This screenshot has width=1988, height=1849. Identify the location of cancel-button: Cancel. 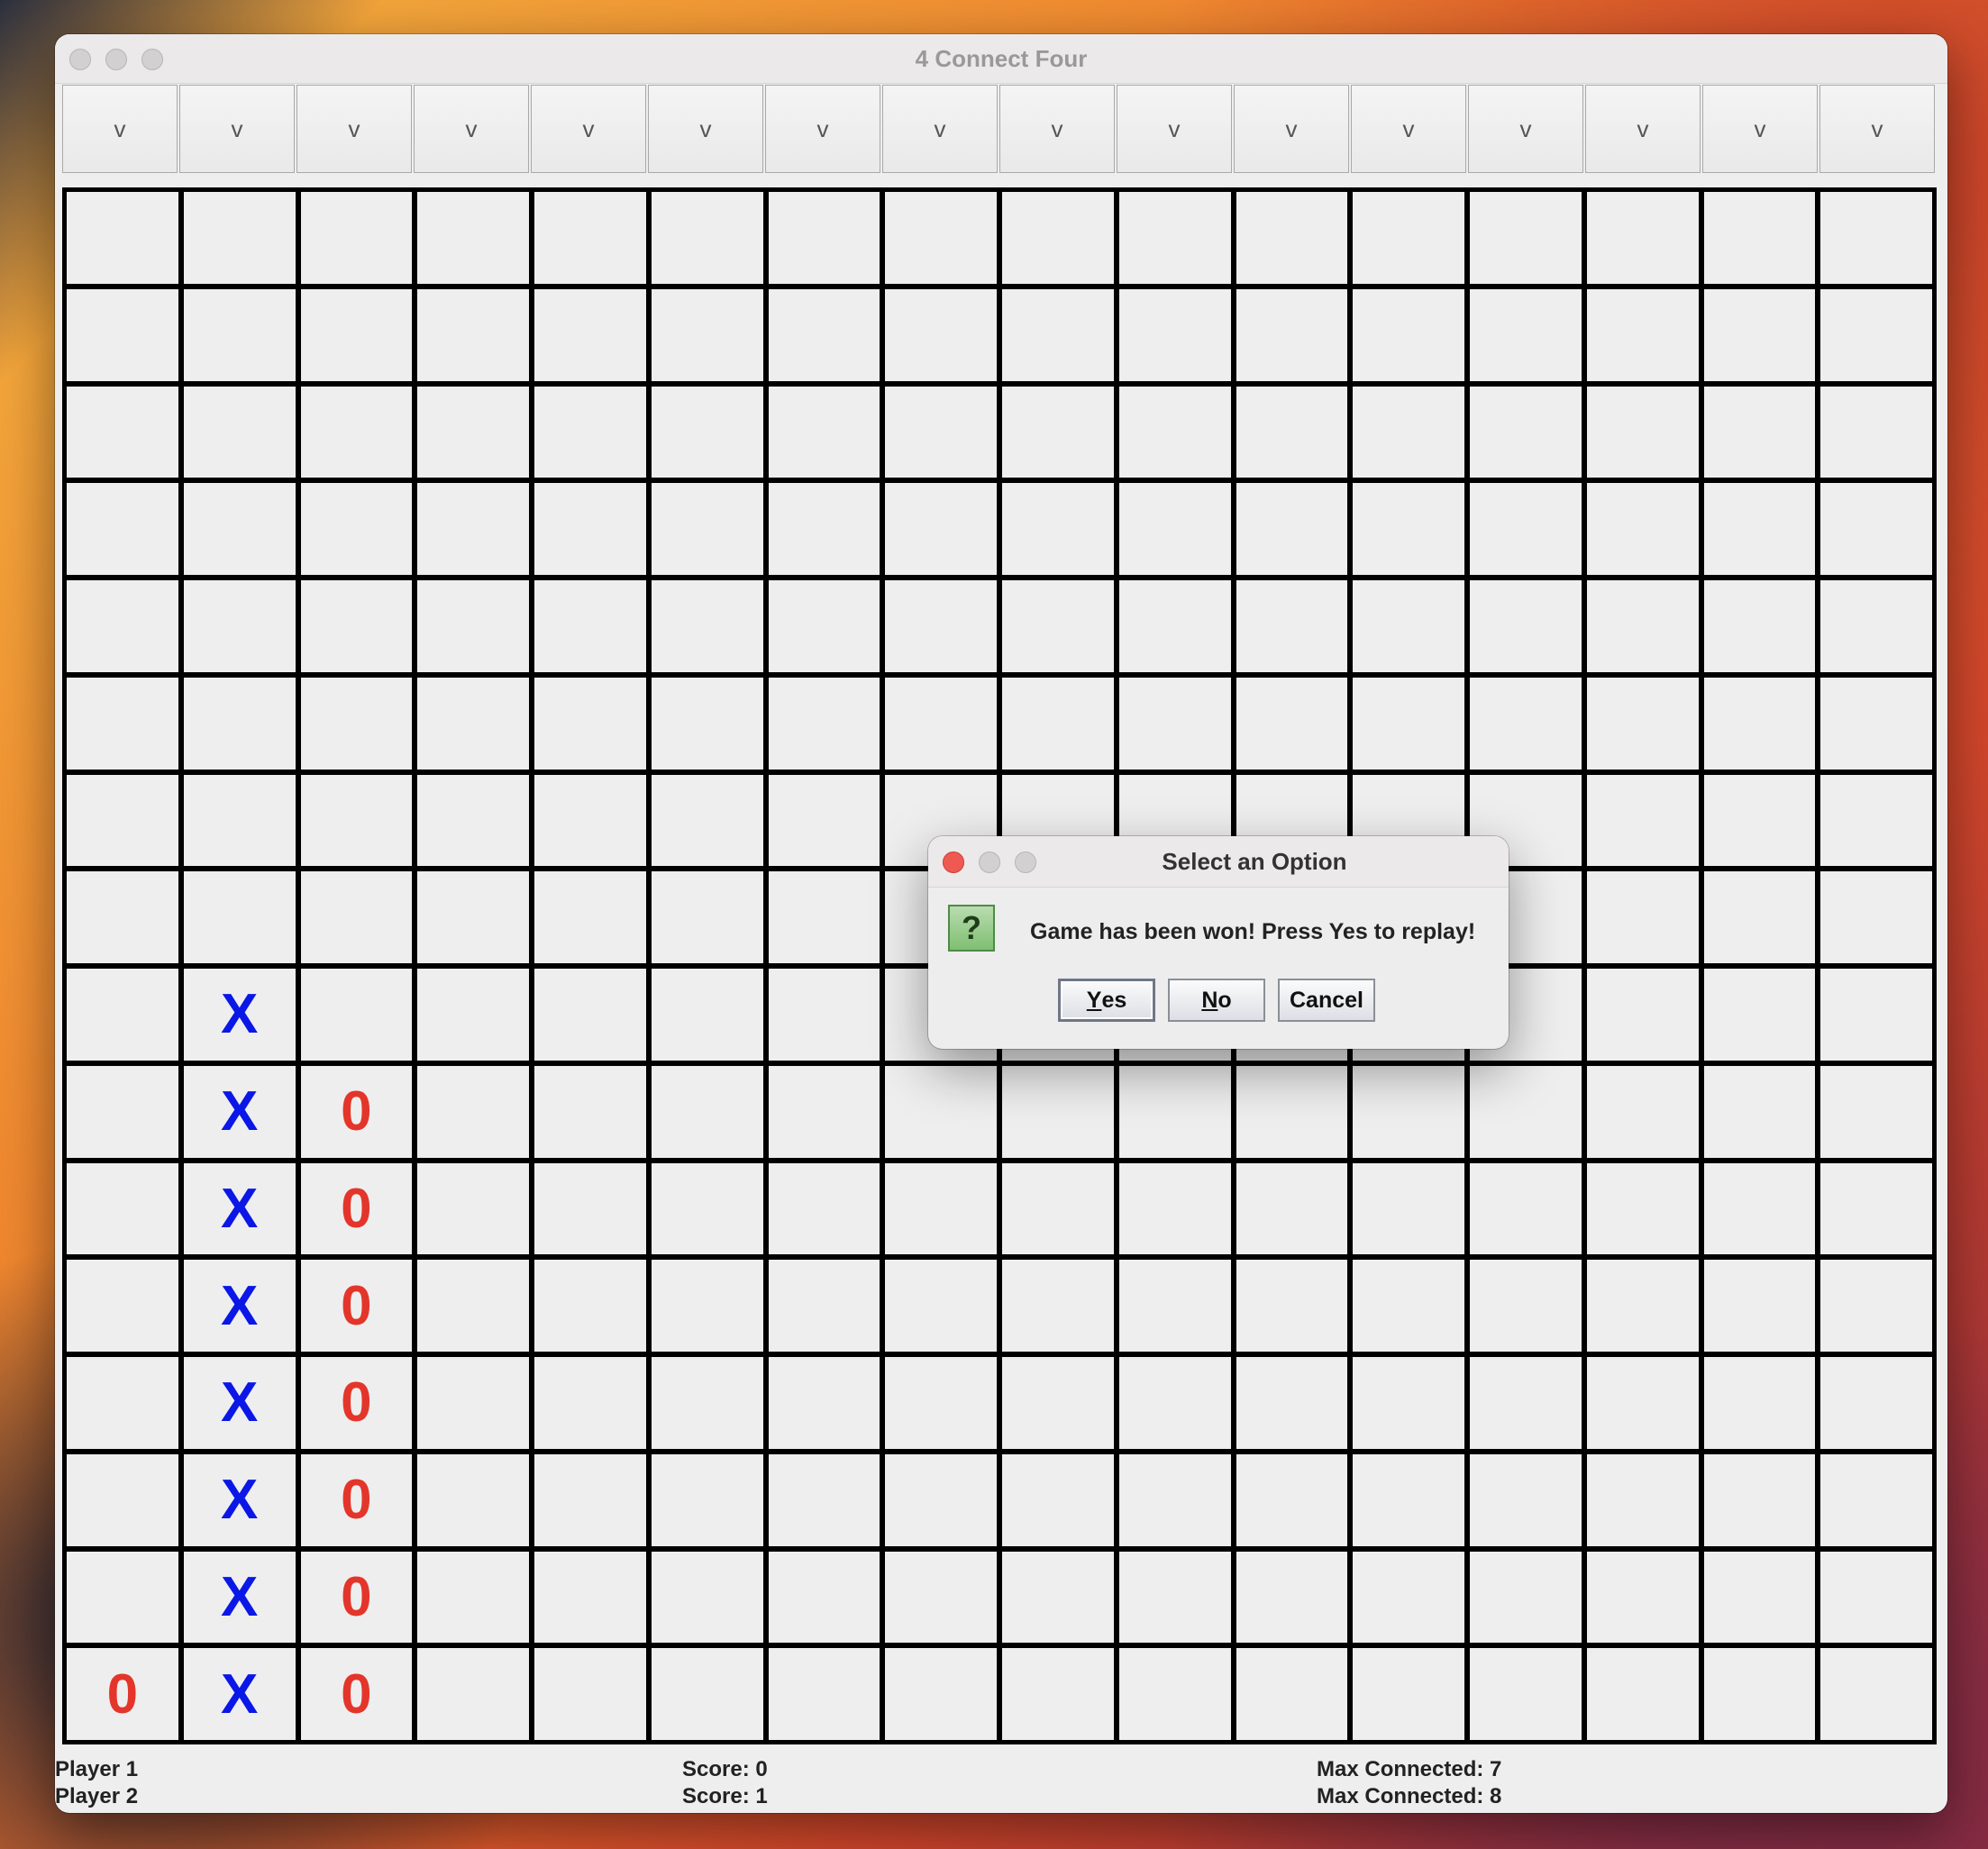
(1327, 1000).